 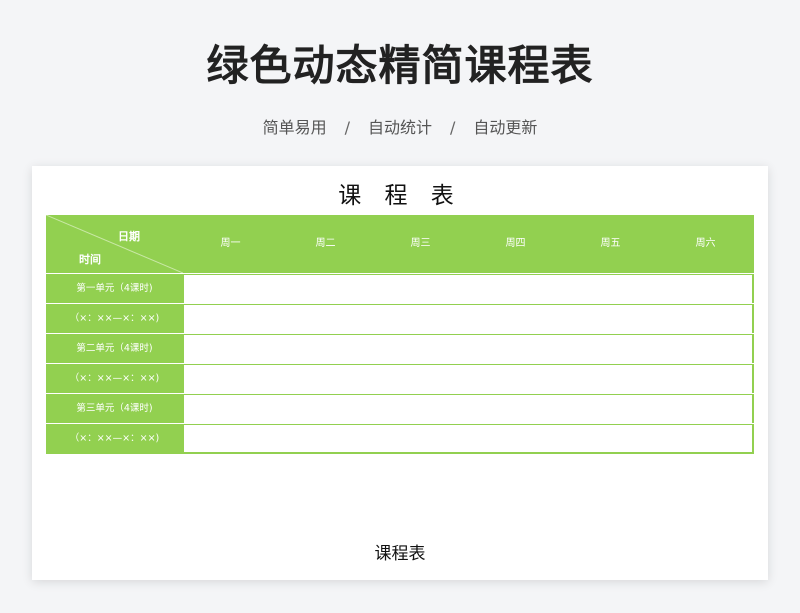 I want to click on day-header-thu: 周四, so click(x=515, y=244).